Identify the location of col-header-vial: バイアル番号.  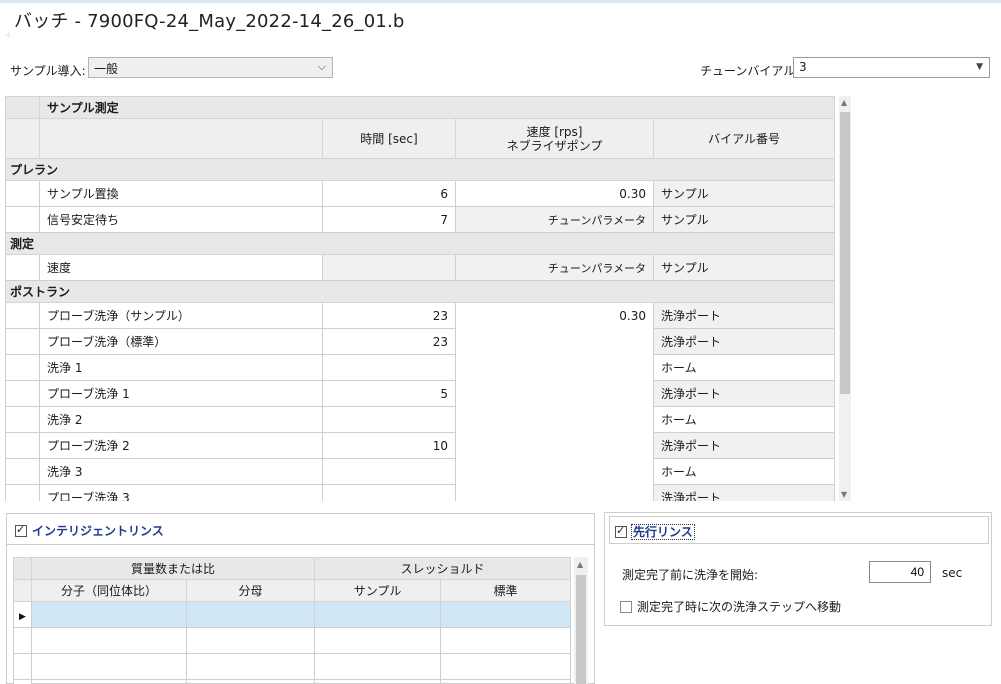
(744, 138).